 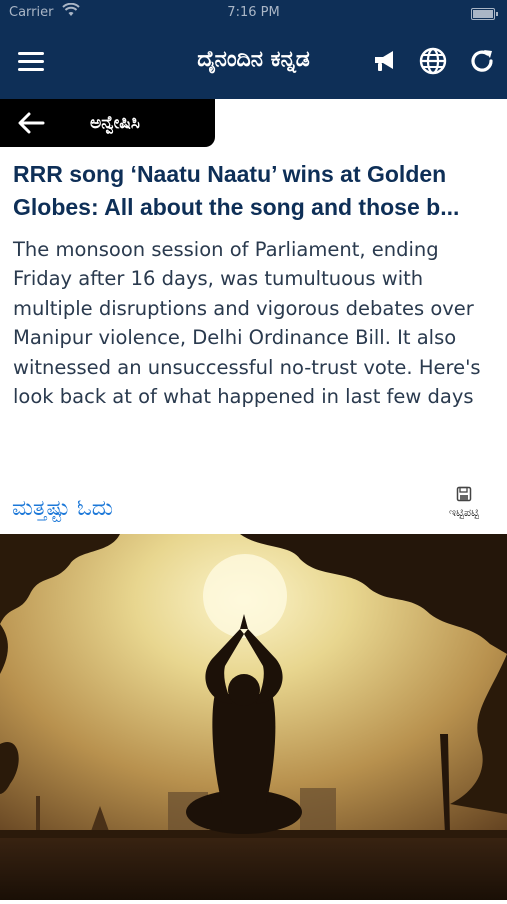 What do you see at coordinates (464, 494) in the screenshot?
I see `floppy-disk-icon` at bounding box center [464, 494].